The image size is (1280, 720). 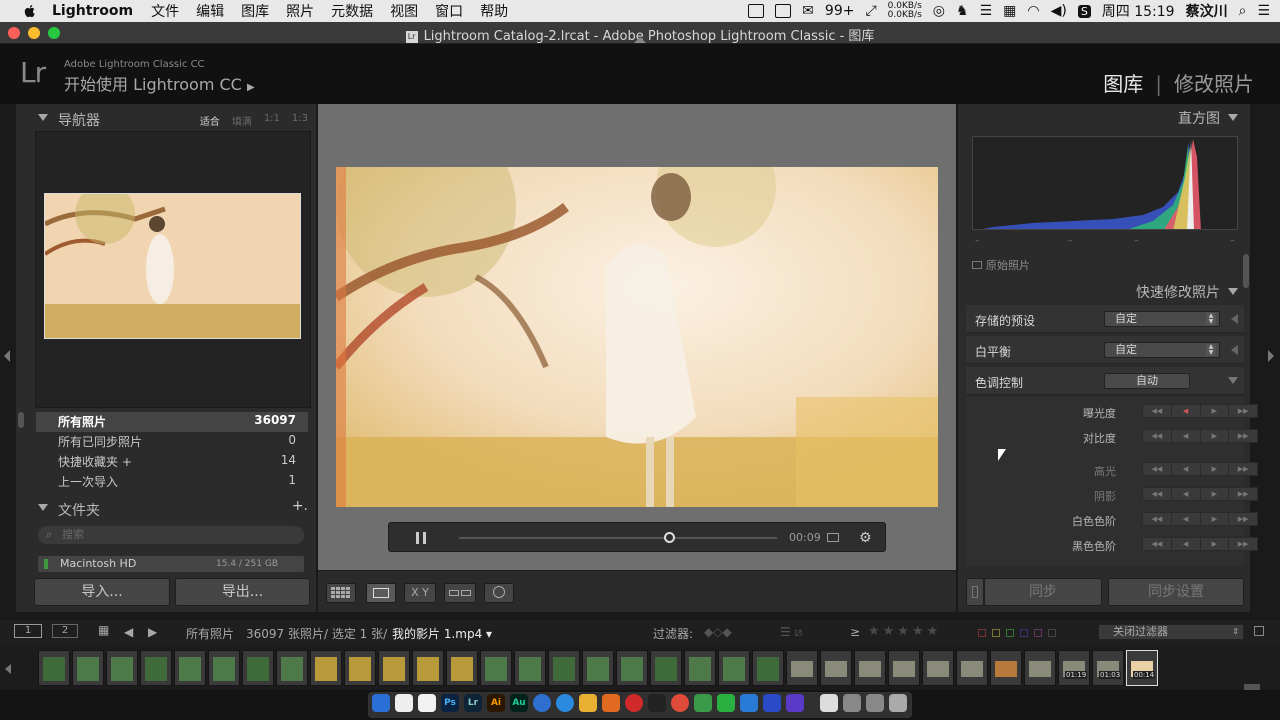 What do you see at coordinates (1147, 381) in the screenshot?
I see `auto-tone-button: 自动` at bounding box center [1147, 381].